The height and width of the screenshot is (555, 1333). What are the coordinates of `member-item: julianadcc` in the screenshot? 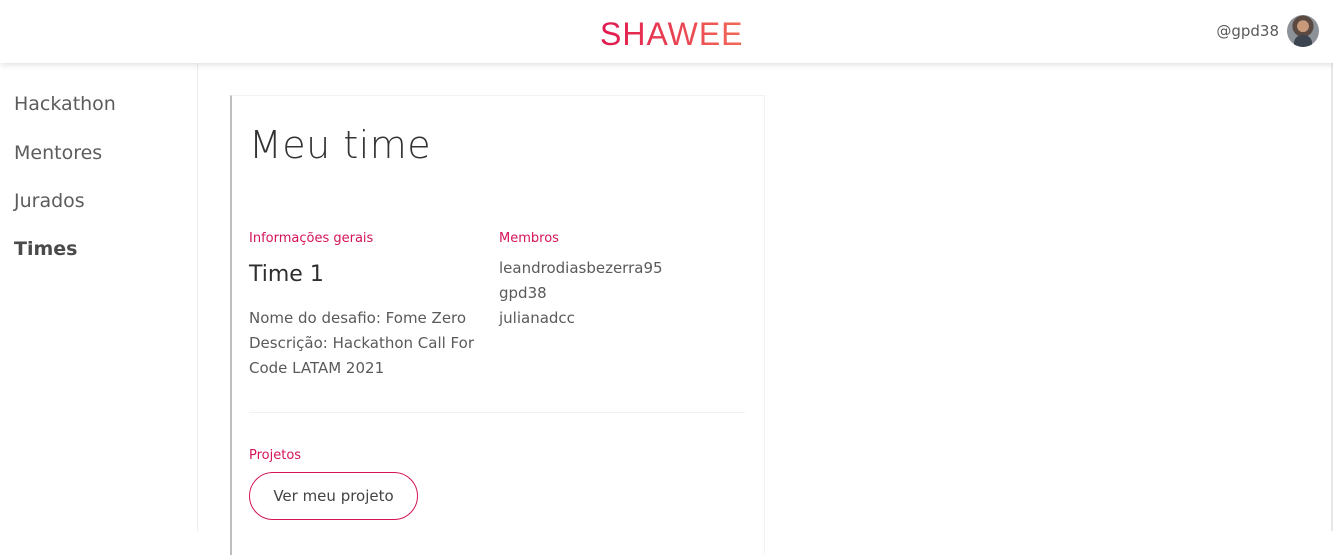 It's located at (537, 318).